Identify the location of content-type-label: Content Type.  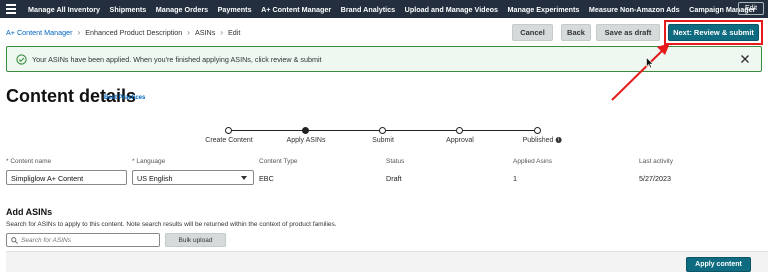
(278, 161).